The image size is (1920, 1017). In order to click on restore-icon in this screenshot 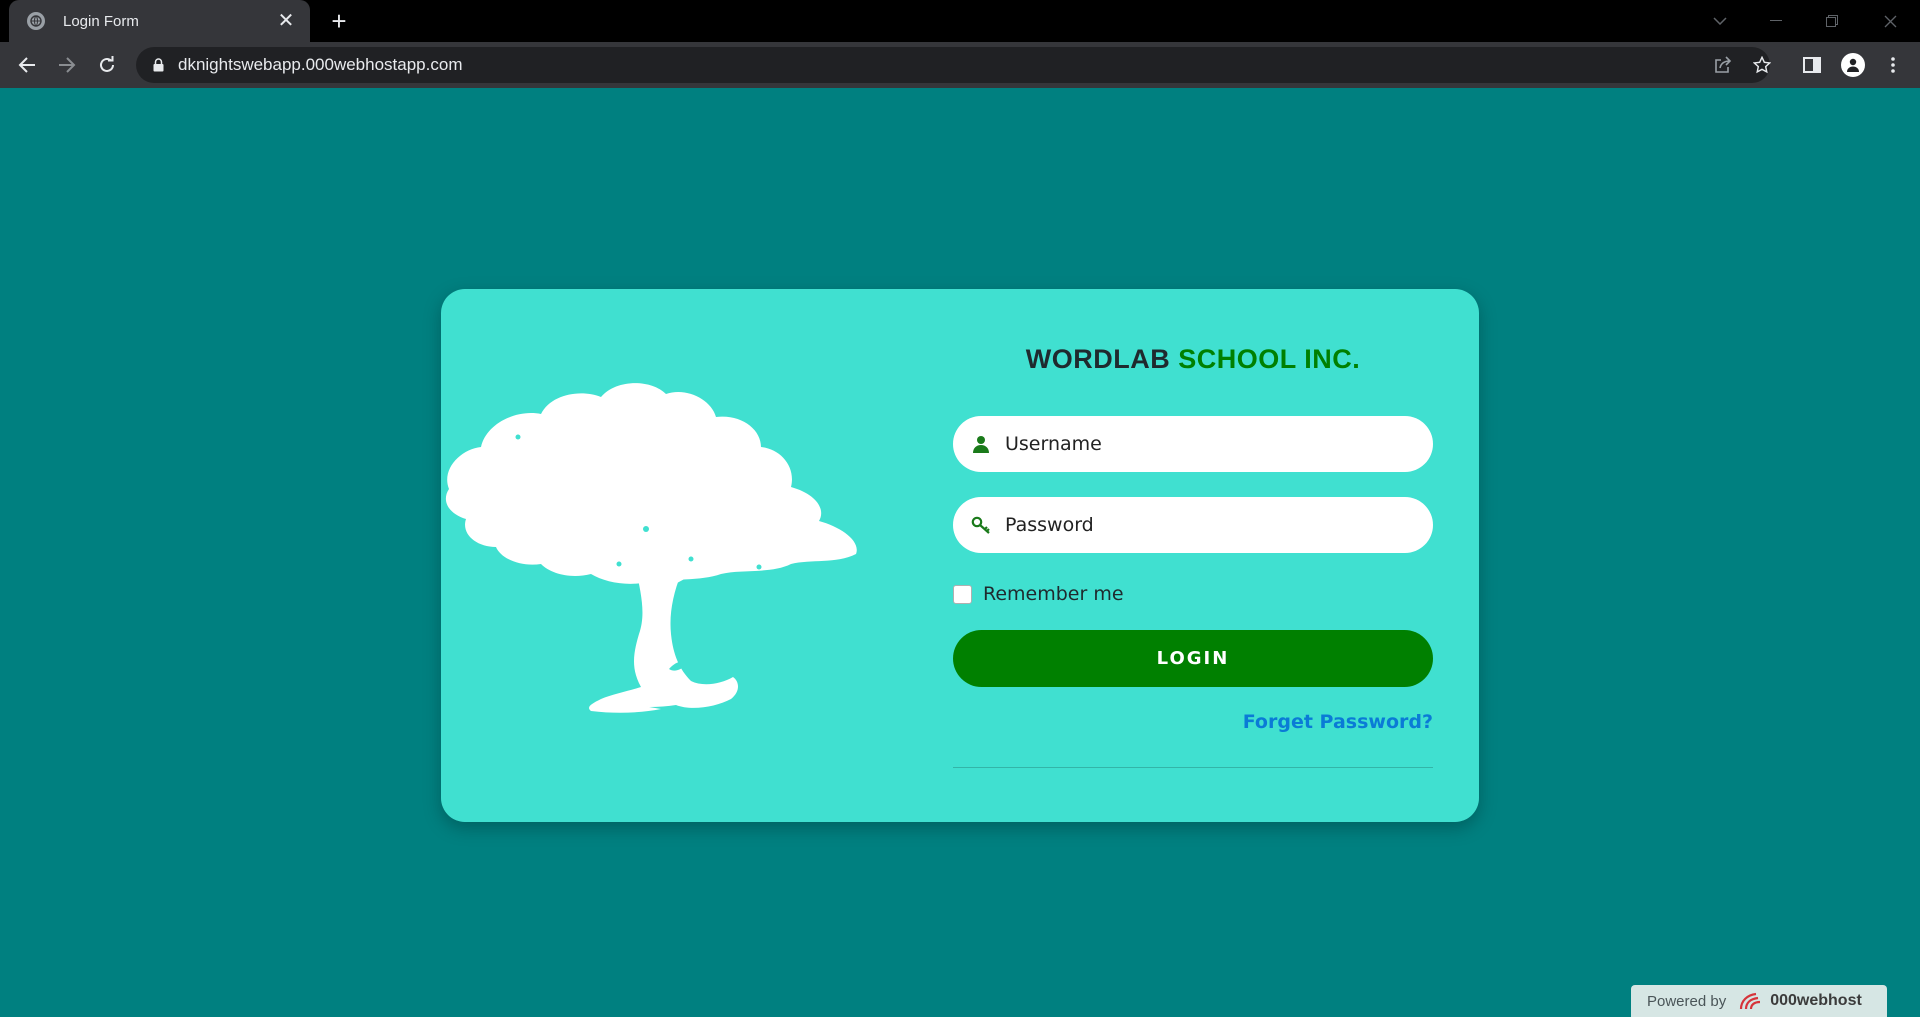, I will do `click(1832, 21)`.